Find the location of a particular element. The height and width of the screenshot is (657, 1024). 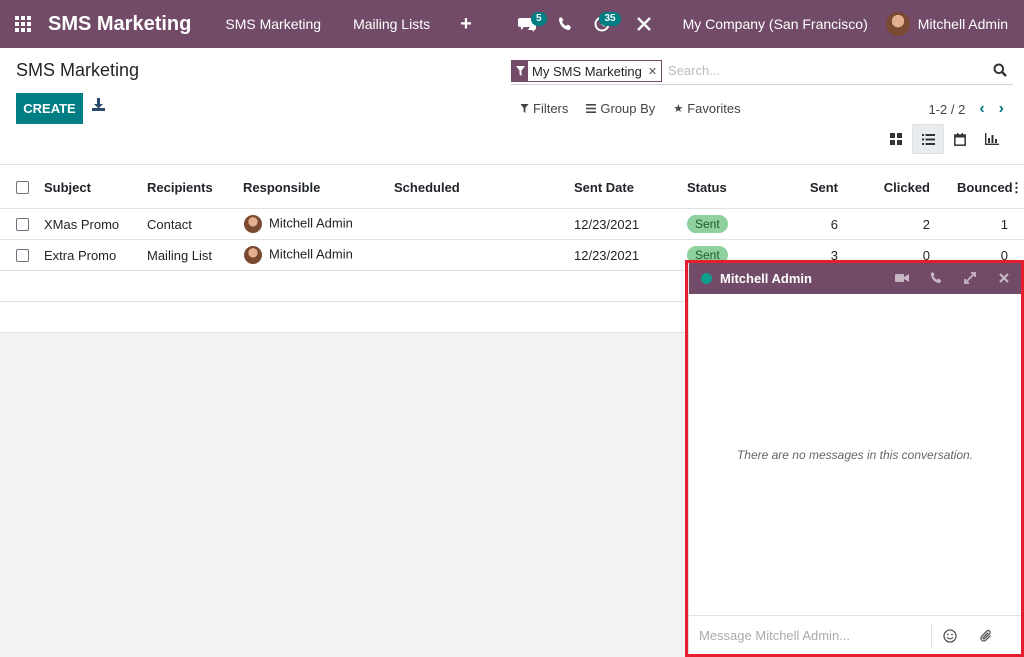

chat-composer is located at coordinates (855, 635).